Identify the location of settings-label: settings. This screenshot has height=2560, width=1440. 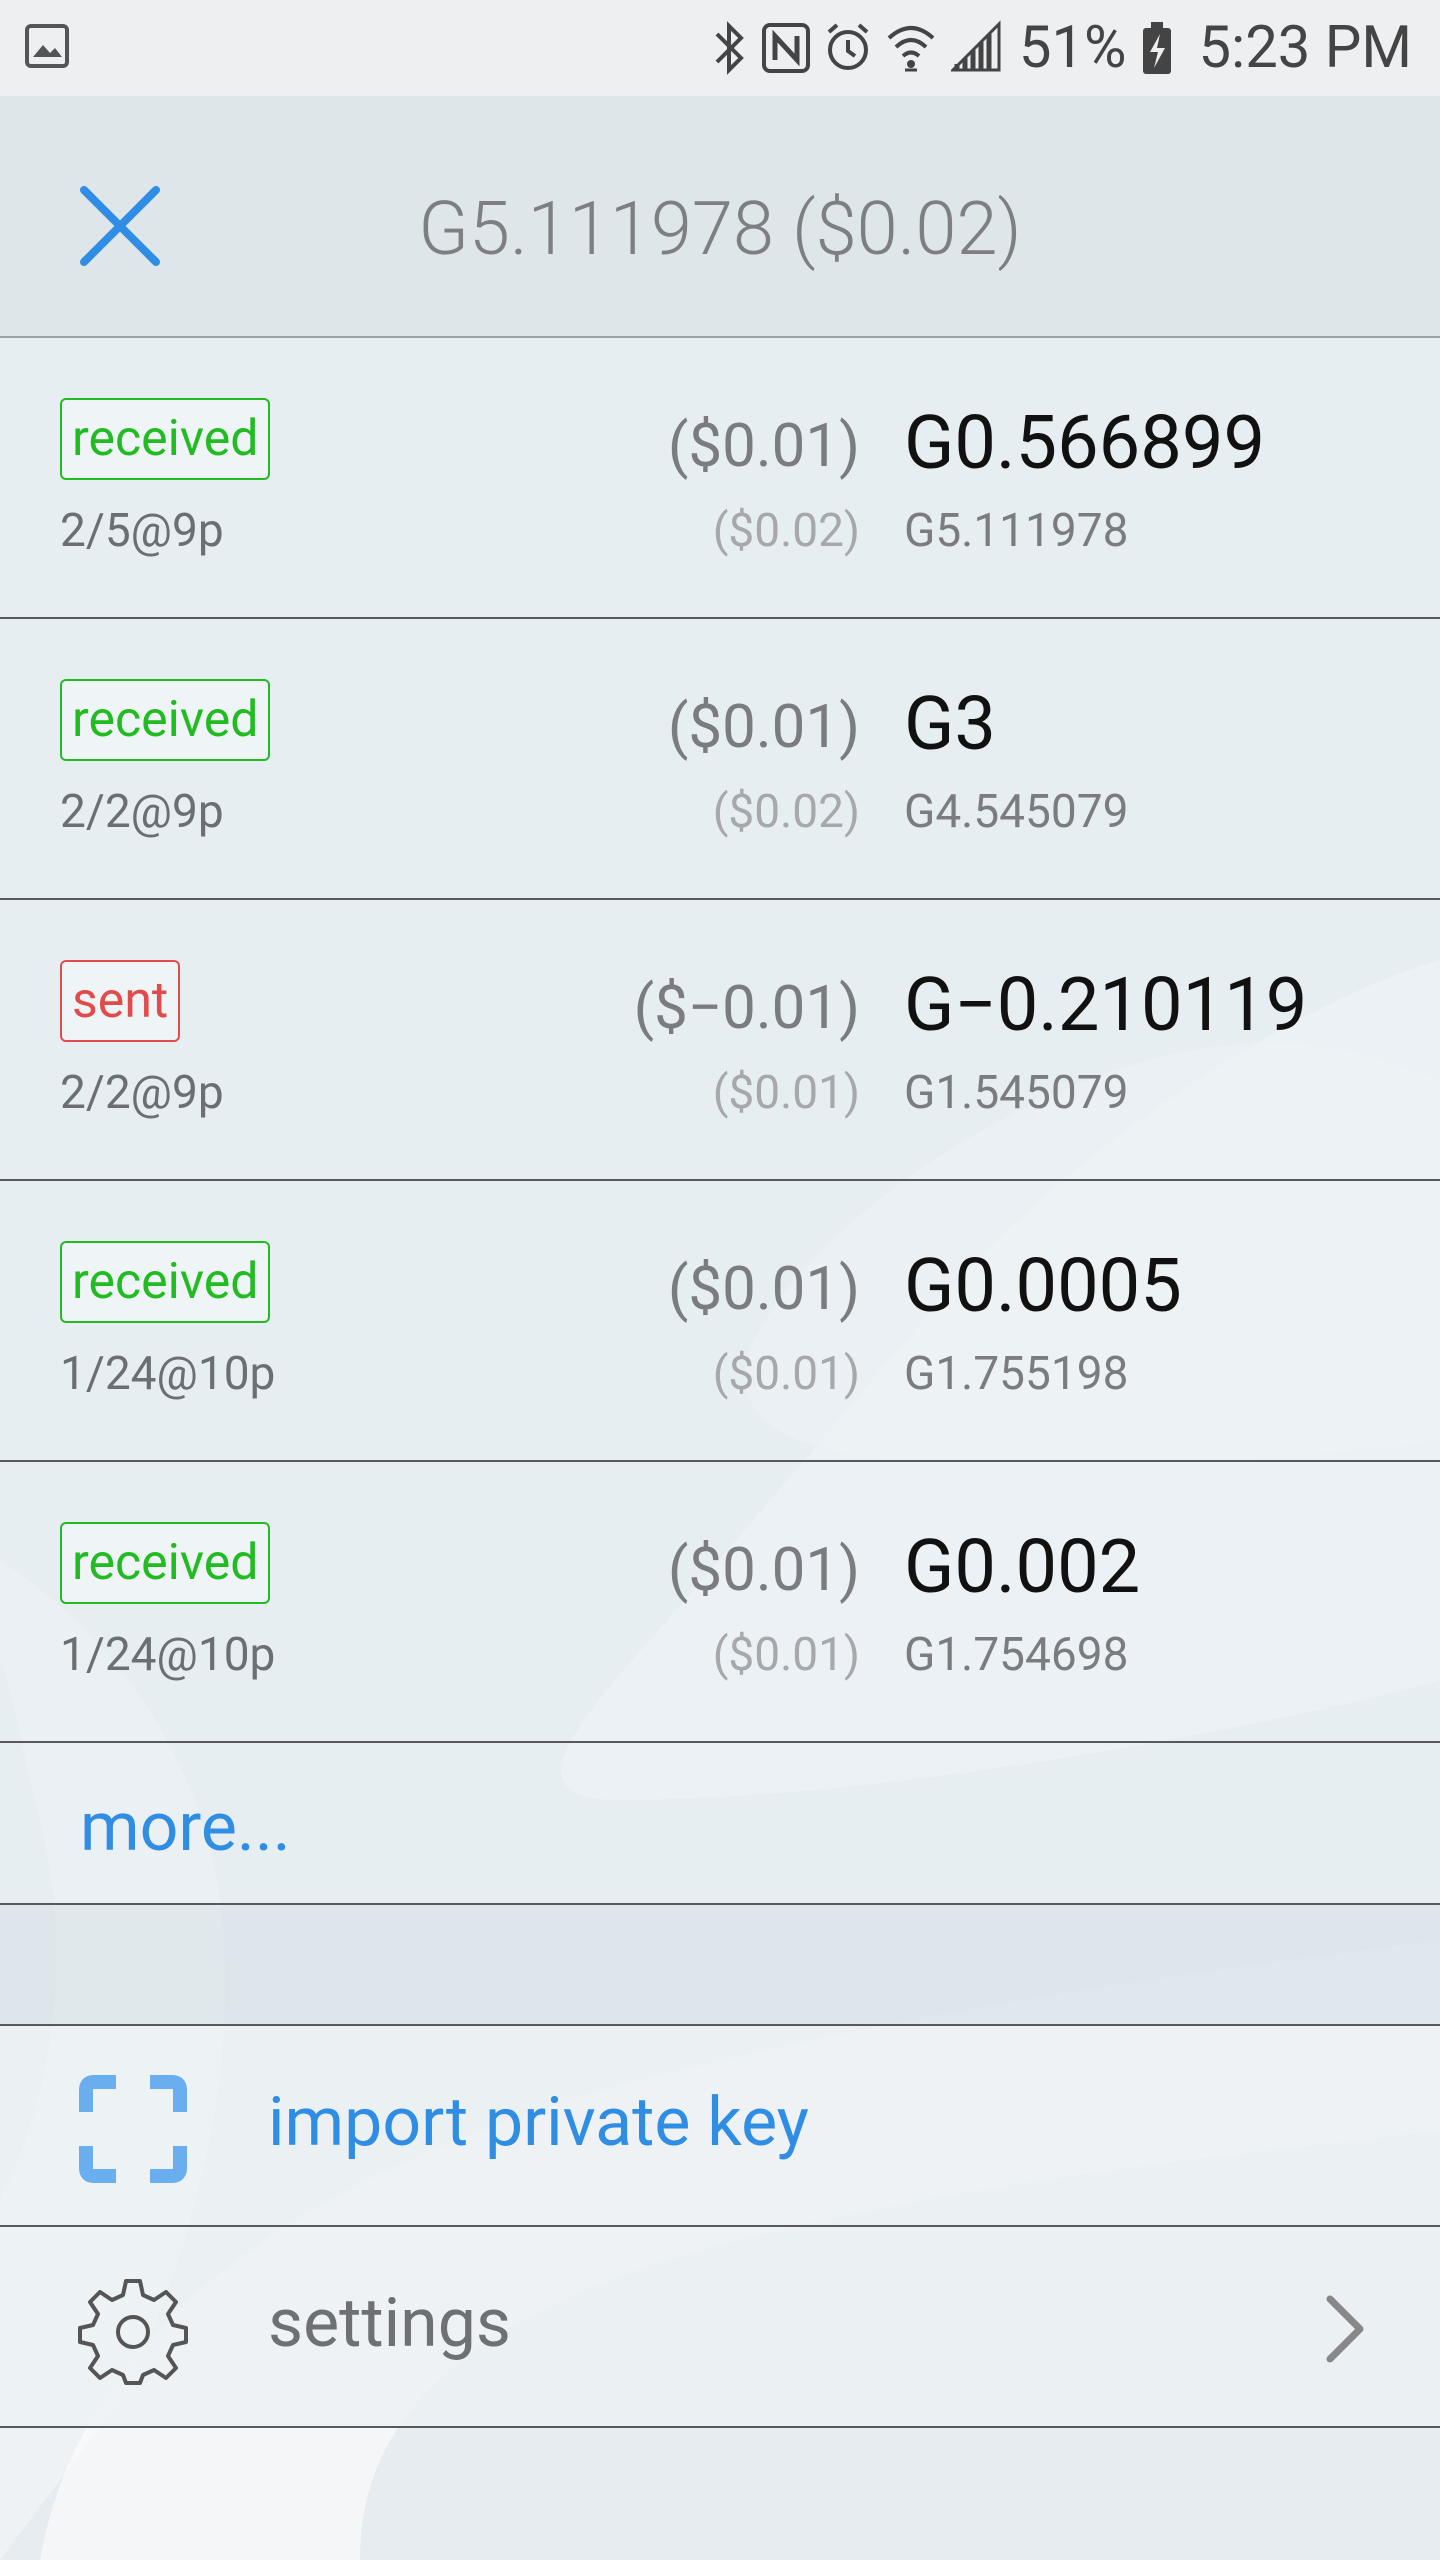
(390, 2323).